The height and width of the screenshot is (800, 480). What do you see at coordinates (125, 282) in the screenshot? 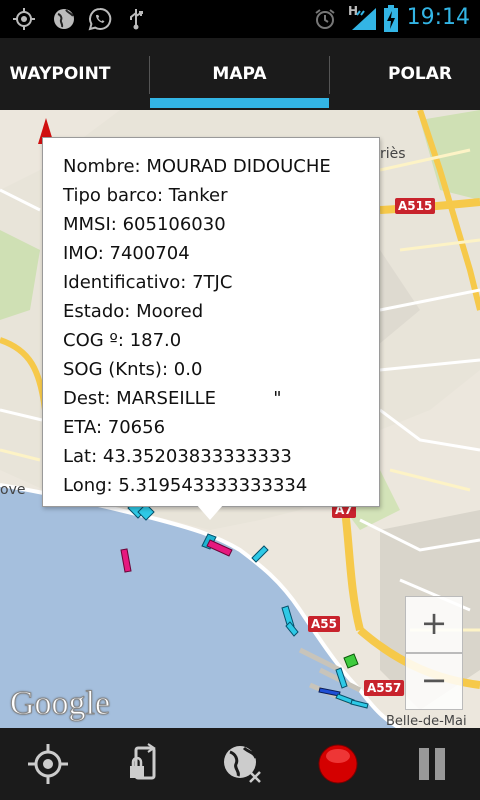
I see `row-label: Identificativo:` at bounding box center [125, 282].